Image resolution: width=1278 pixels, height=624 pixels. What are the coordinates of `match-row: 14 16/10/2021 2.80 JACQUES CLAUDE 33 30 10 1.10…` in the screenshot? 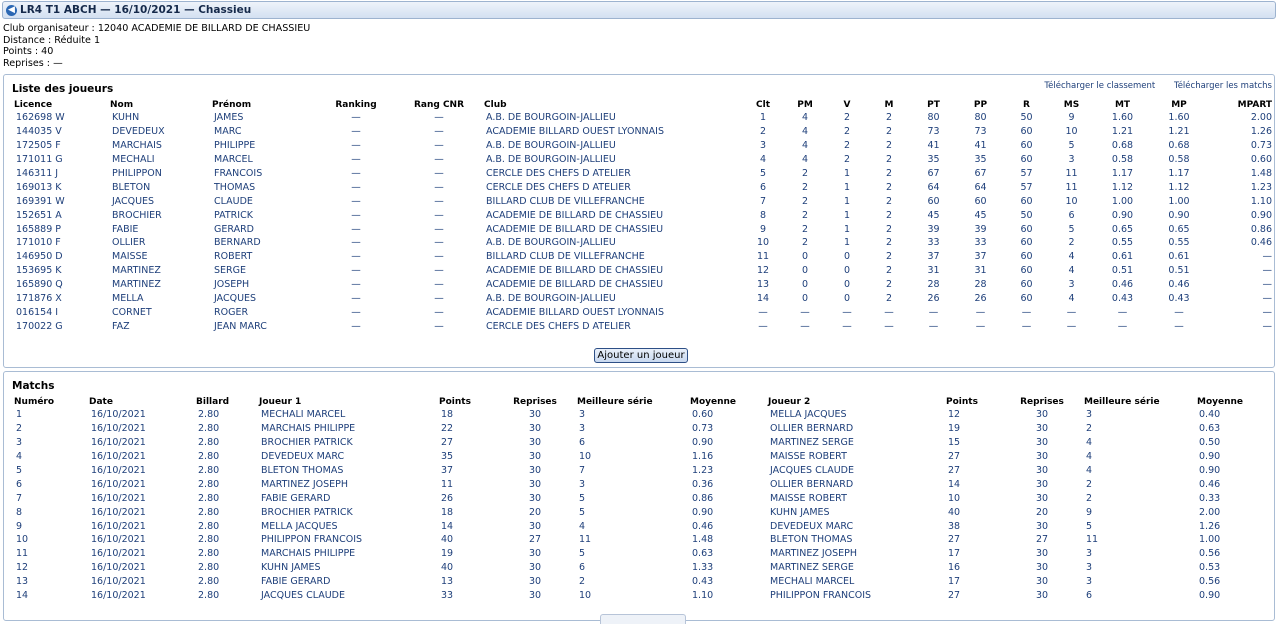 It's located at (641, 596).